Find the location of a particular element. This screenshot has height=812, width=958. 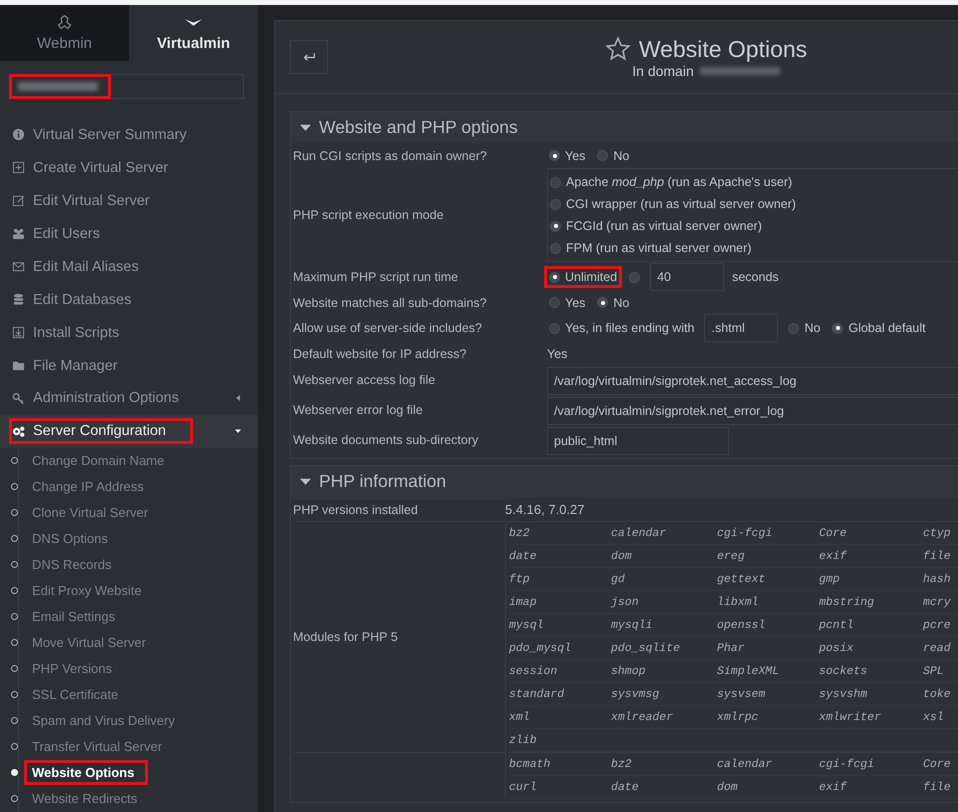

module-name: standard is located at coordinates (536, 694).